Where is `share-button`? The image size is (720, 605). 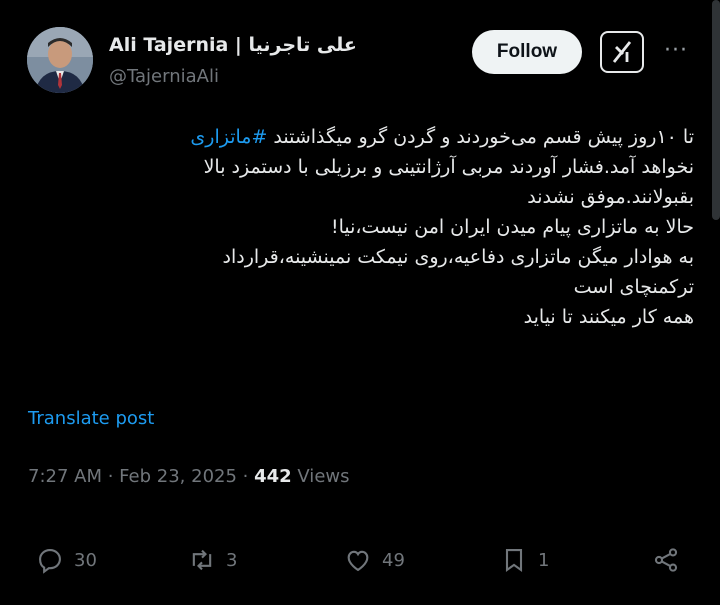
share-button is located at coordinates (666, 560).